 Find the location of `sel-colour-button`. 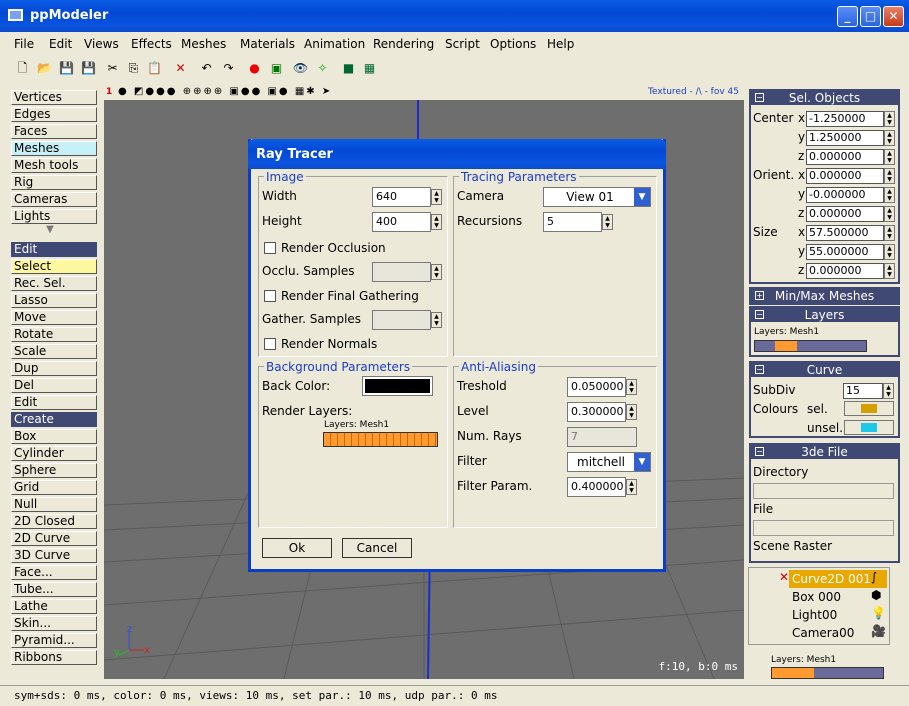

sel-colour-button is located at coordinates (869, 408).